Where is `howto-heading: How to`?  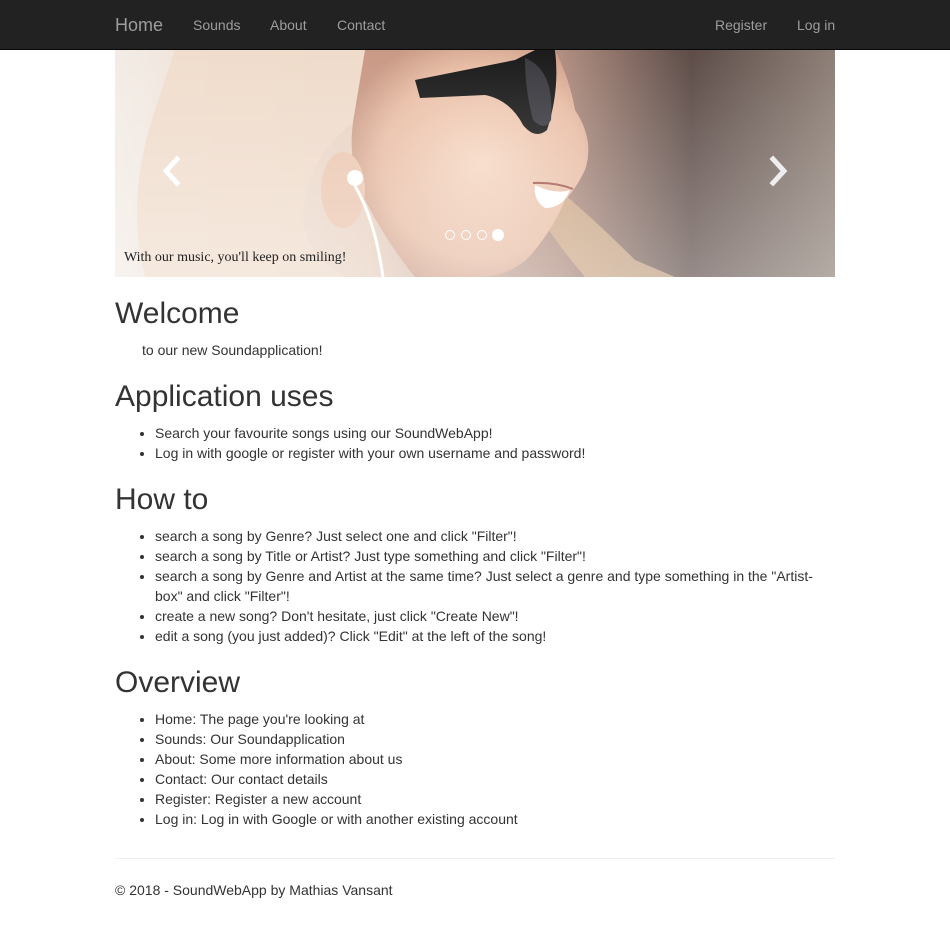 howto-heading: How to is located at coordinates (162, 499).